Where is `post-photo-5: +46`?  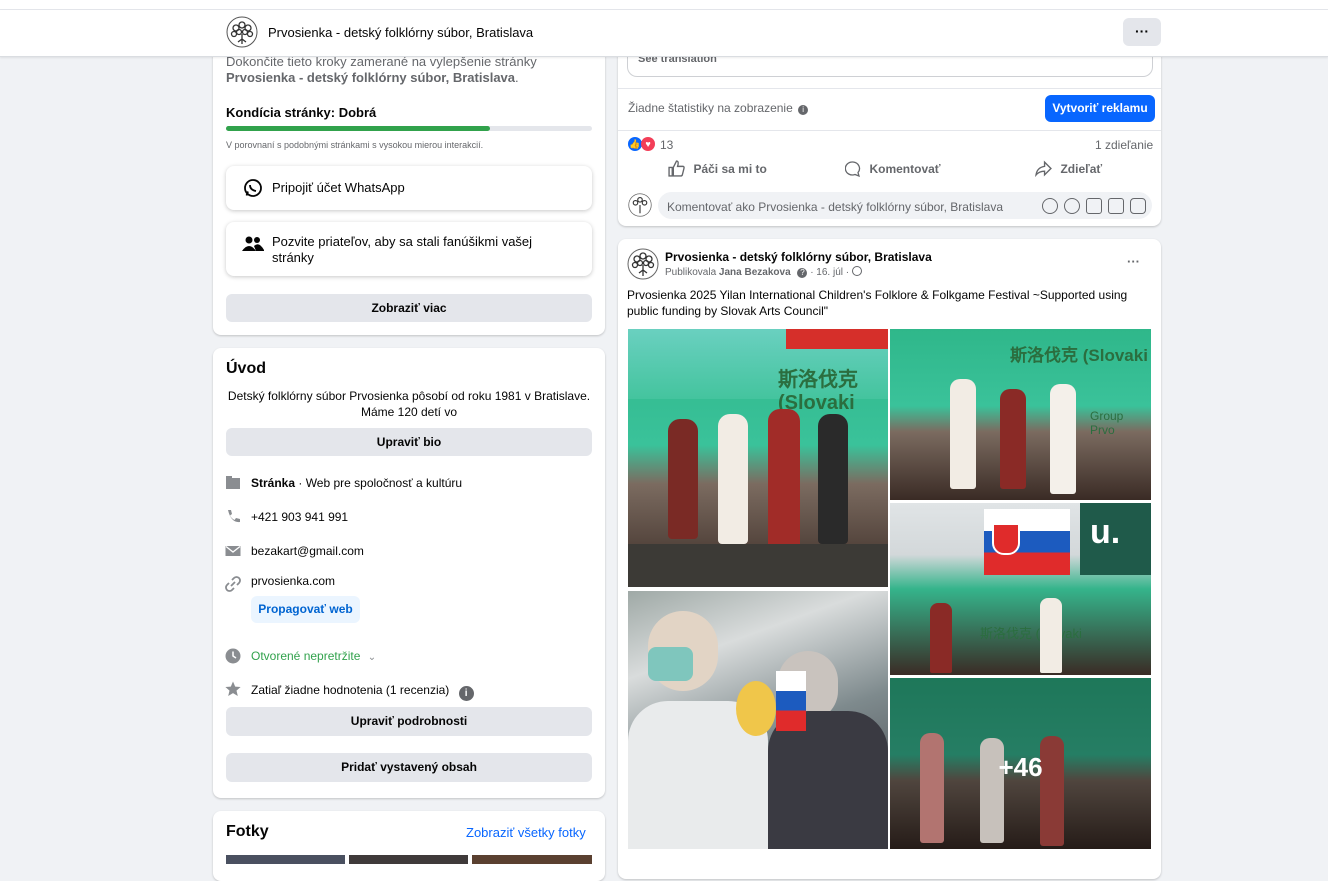 post-photo-5: +46 is located at coordinates (1020, 763).